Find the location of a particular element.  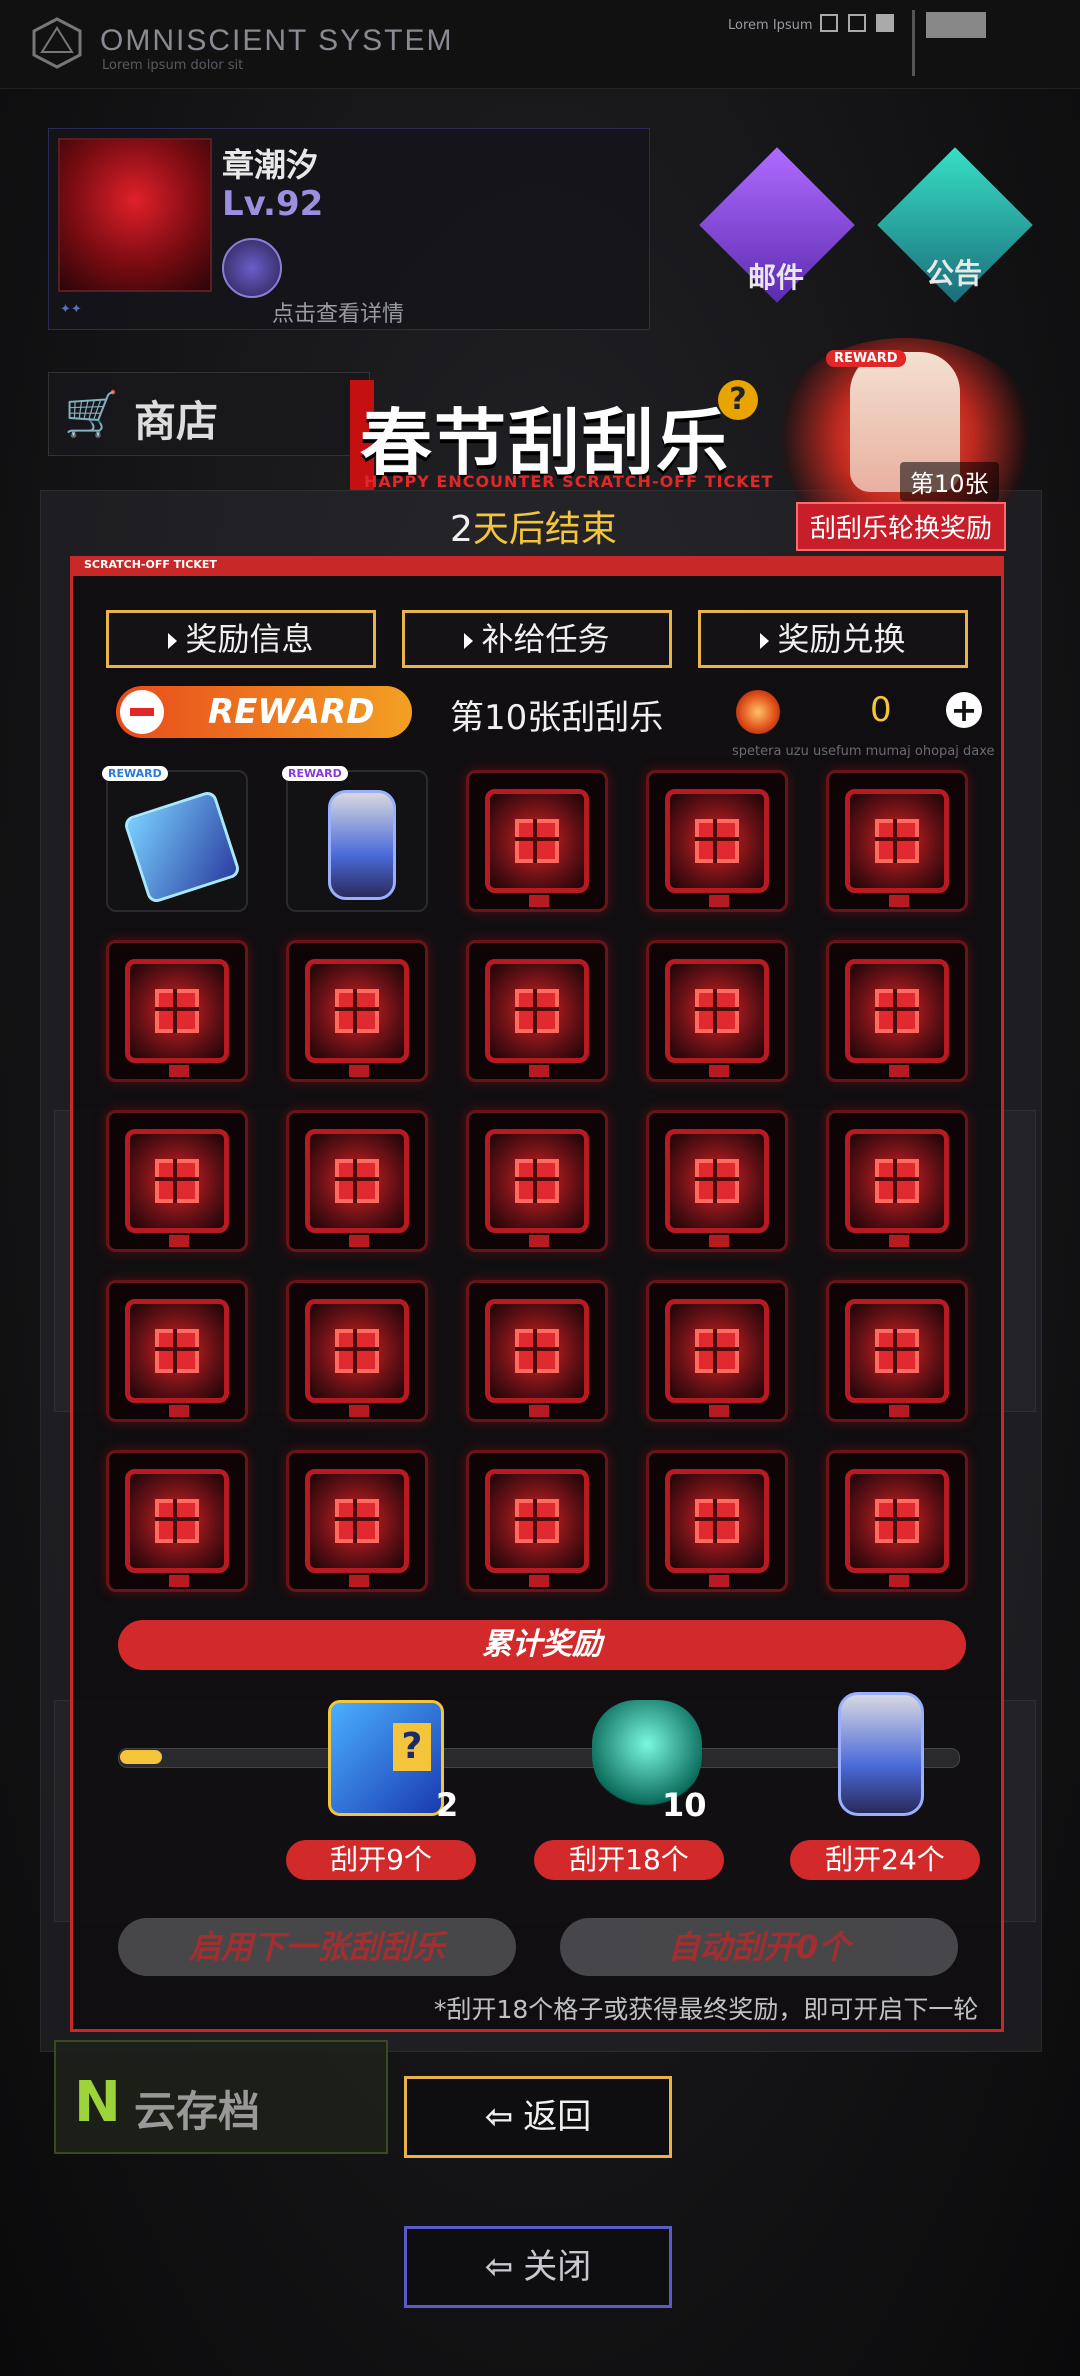

reward-badge-text: REWARD is located at coordinates (291, 712).